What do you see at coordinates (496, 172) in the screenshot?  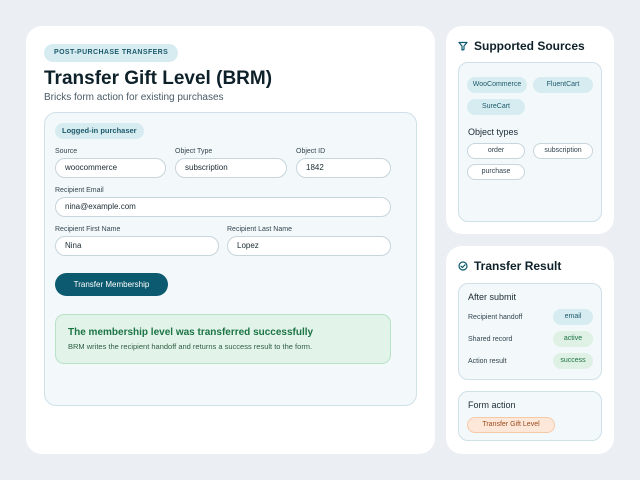 I see `object-type-chip: purchase` at bounding box center [496, 172].